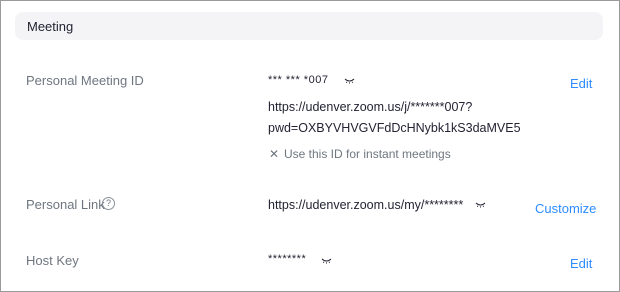 The height and width of the screenshot is (292, 620). What do you see at coordinates (274, 154) in the screenshot?
I see `close-icon: ✕` at bounding box center [274, 154].